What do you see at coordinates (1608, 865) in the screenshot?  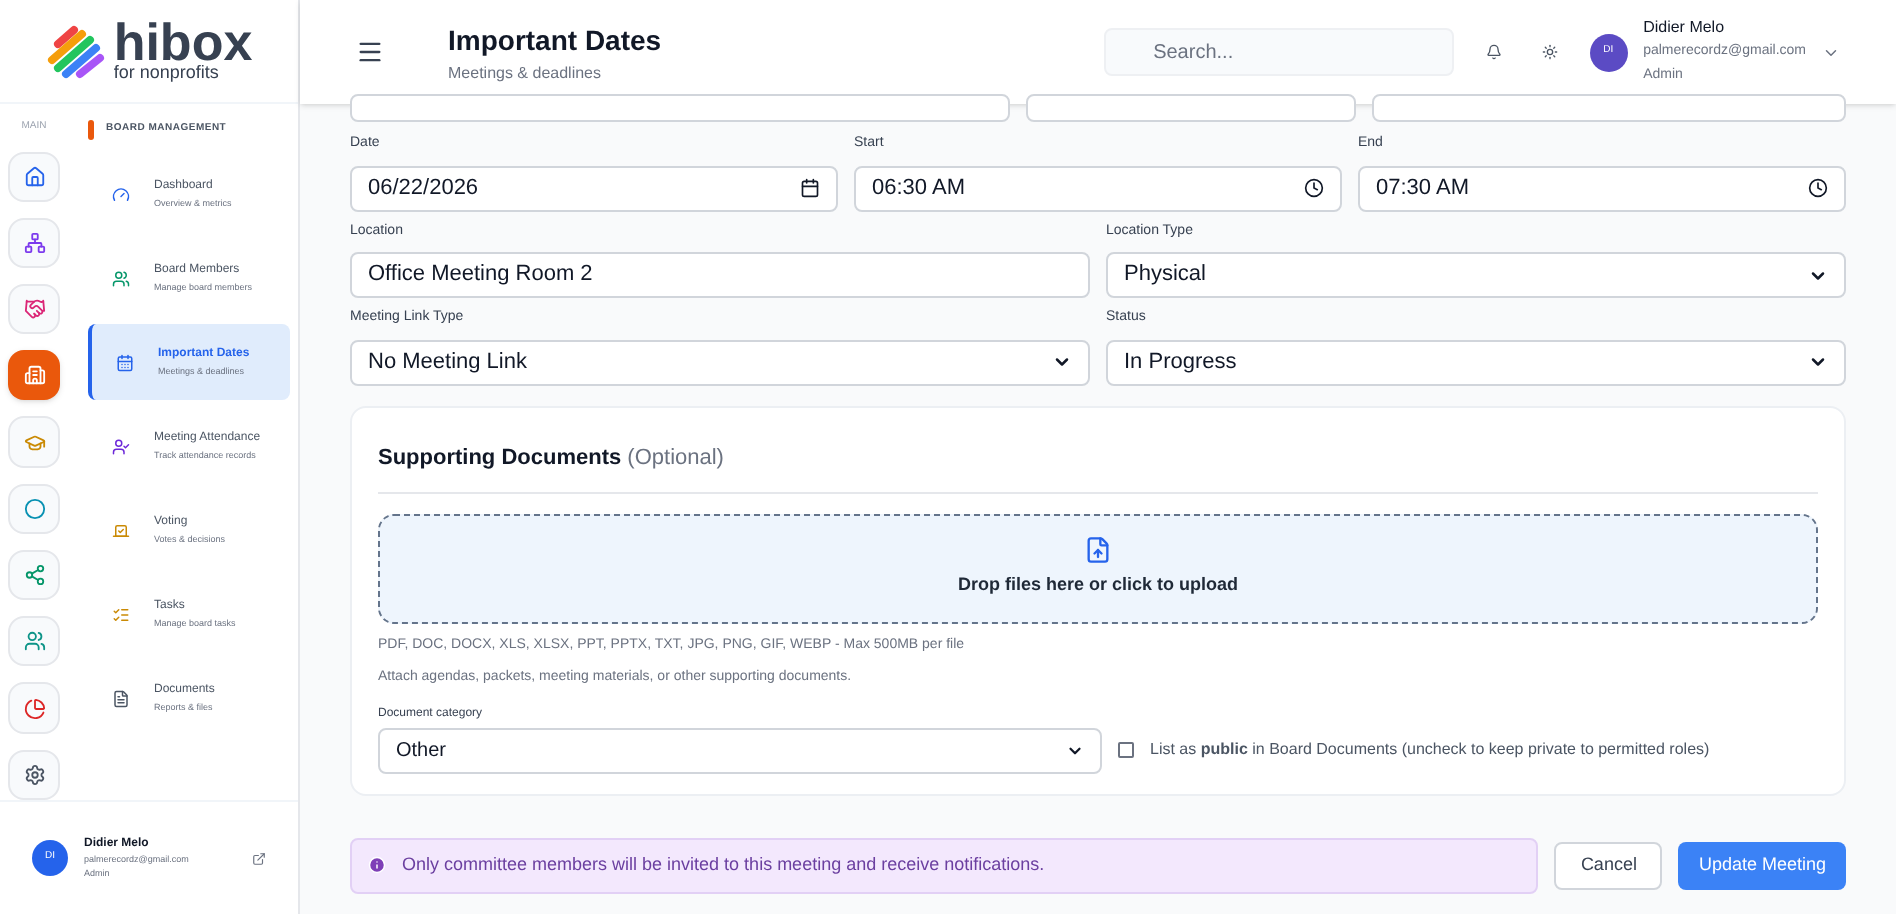 I see `cancel-button: Cancel` at bounding box center [1608, 865].